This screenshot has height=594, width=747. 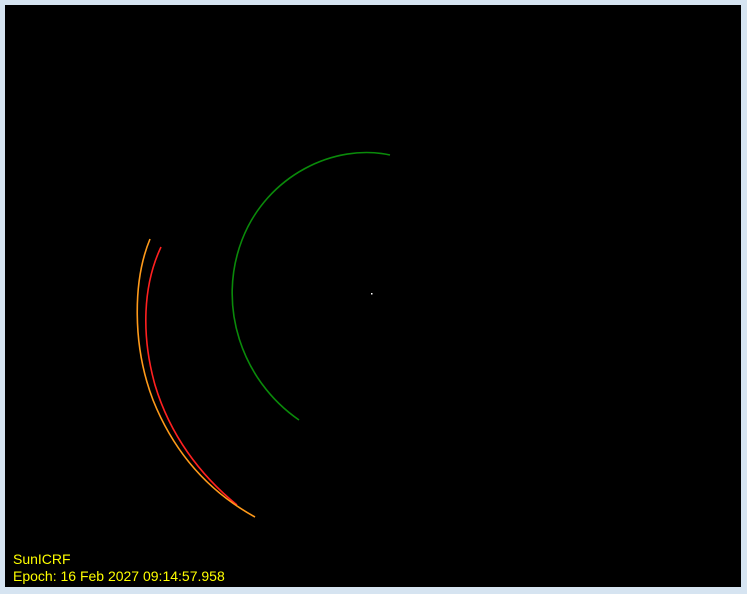 What do you see at coordinates (196, 378) in the screenshot?
I see `orbit-trace-orange` at bounding box center [196, 378].